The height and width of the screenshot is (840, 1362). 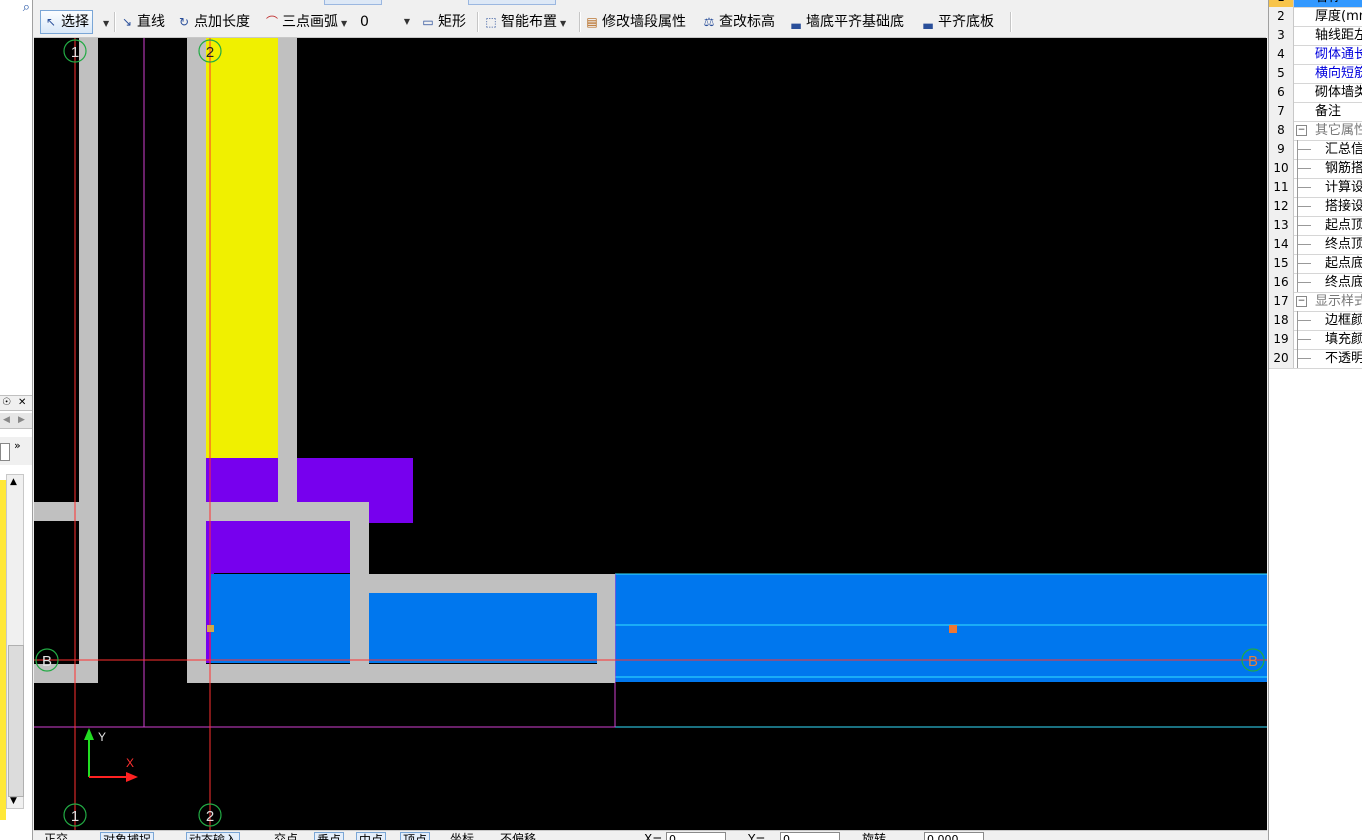 I want to click on property-row: 12 搭接设置, so click(x=1315, y=207).